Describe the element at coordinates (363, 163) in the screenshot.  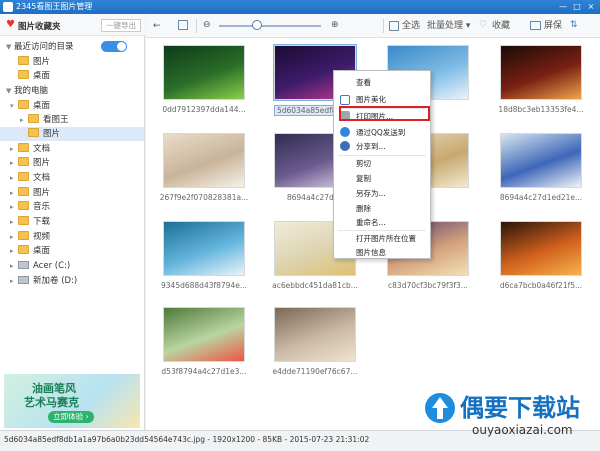
I see `menu-item-cut: 剪切` at that location.